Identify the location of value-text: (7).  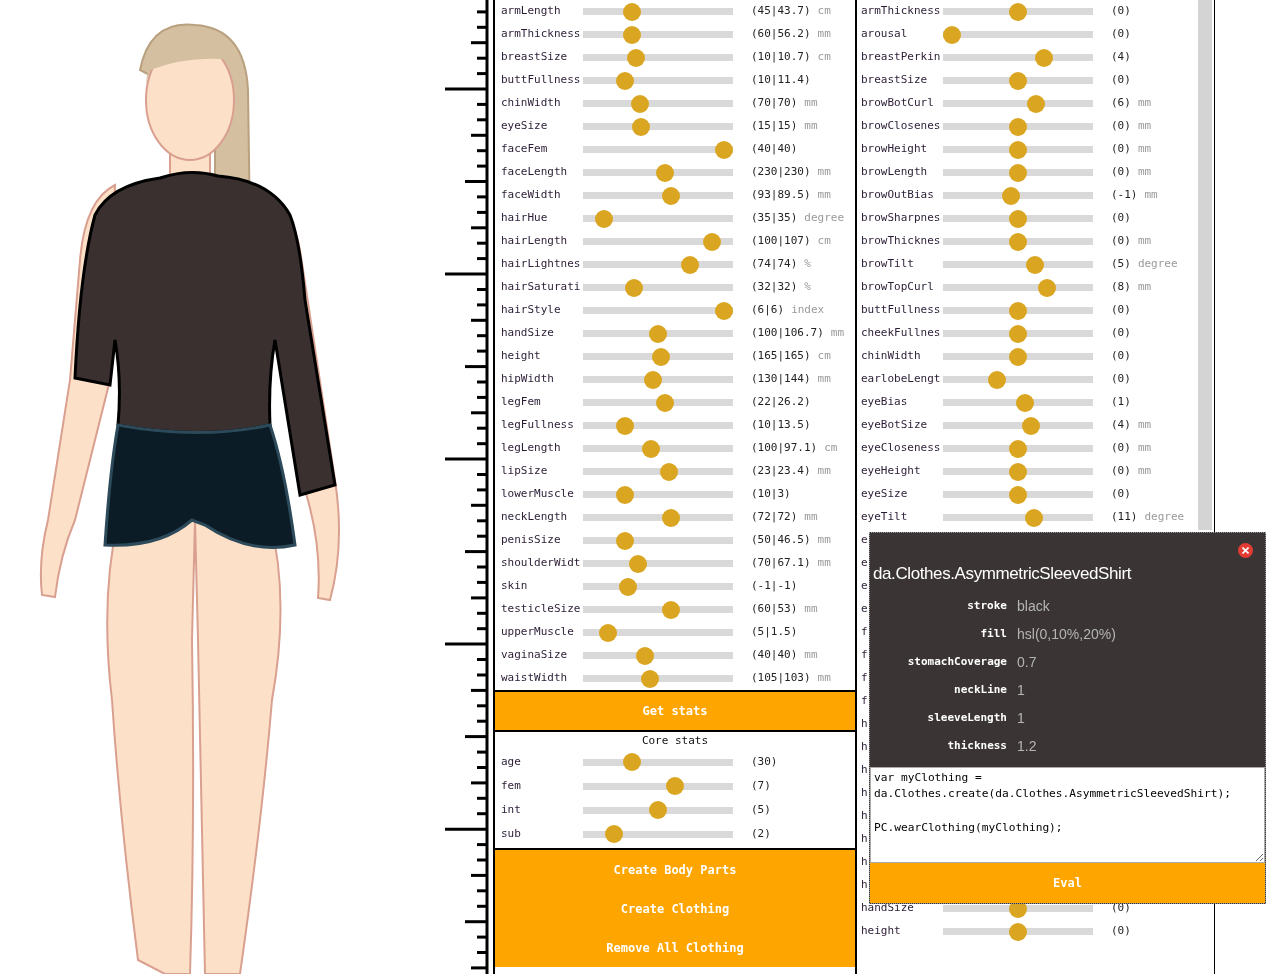
(761, 785).